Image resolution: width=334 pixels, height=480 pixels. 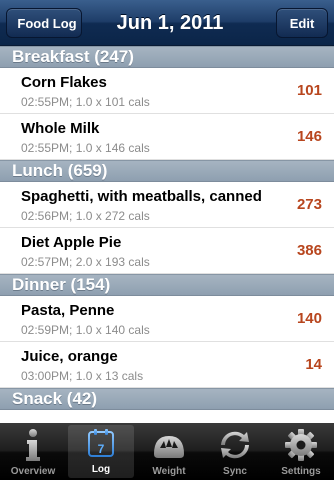 What do you see at coordinates (167, 319) in the screenshot?
I see `list-item: Pasta, Penne 02:59PM; 1.0 x 140 cals 140` at bounding box center [167, 319].